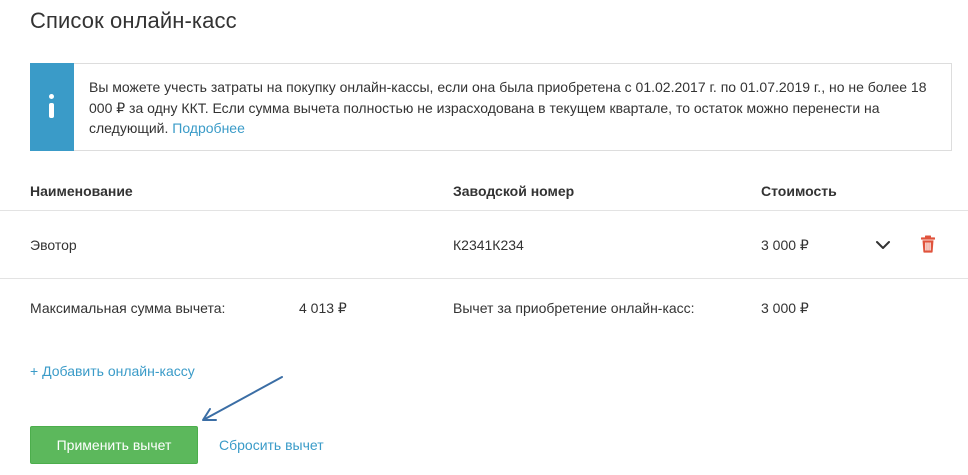 The height and width of the screenshot is (475, 968). I want to click on info-stripe, so click(52, 107).